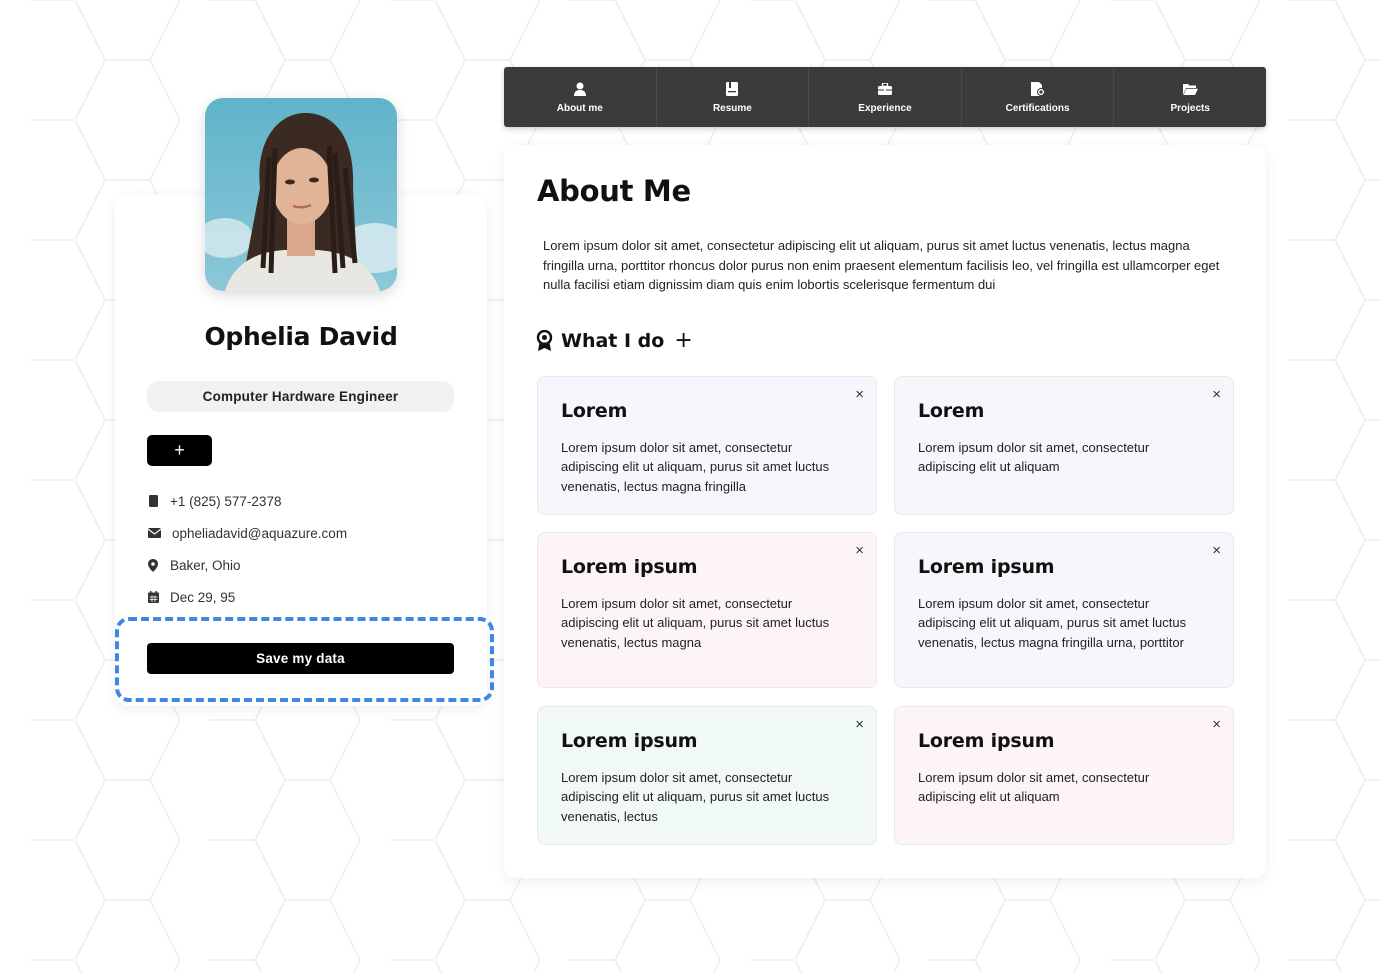 This screenshot has width=1381, height=973. What do you see at coordinates (1190, 108) in the screenshot?
I see `nav-label: Projects` at bounding box center [1190, 108].